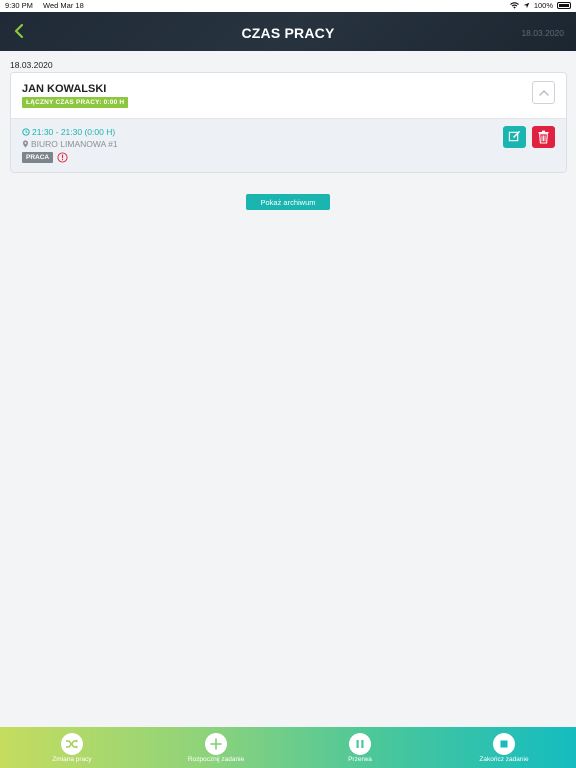  What do you see at coordinates (26, 132) in the screenshot?
I see `clock-icon` at bounding box center [26, 132].